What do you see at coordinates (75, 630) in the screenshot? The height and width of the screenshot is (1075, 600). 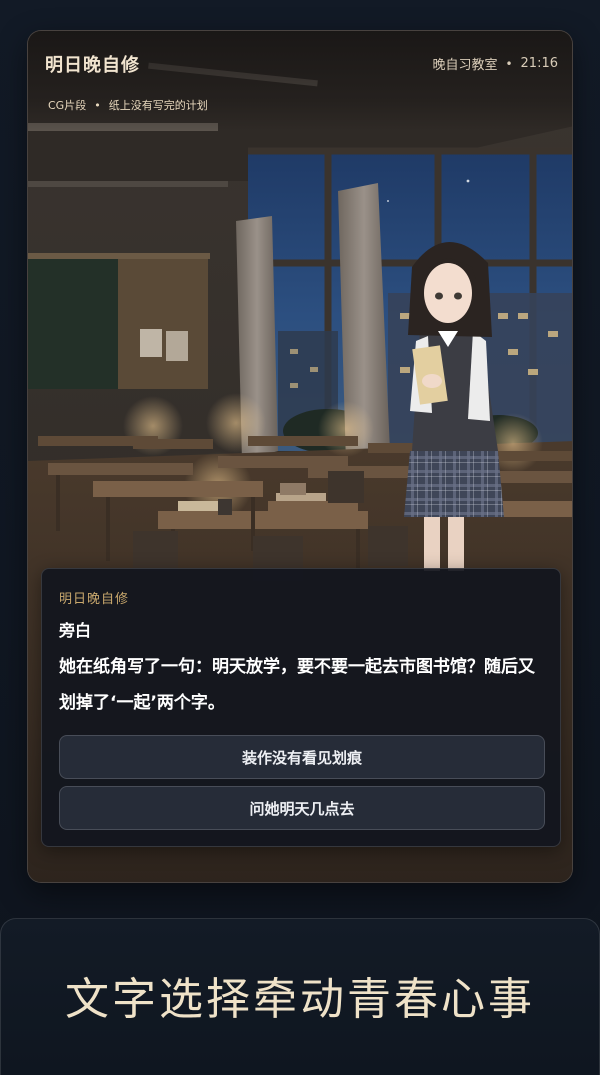 I see `speaker-name: 旁白` at bounding box center [75, 630].